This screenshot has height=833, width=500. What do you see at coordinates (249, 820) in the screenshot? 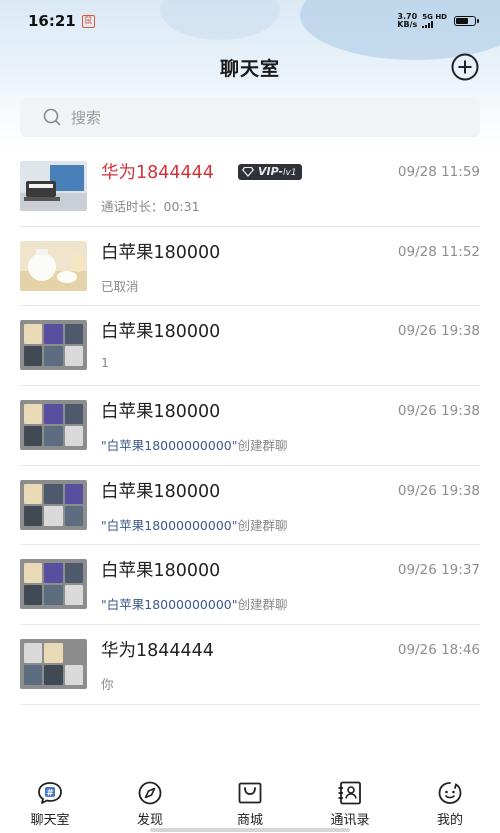
I see `tab-label: 商城` at bounding box center [249, 820].